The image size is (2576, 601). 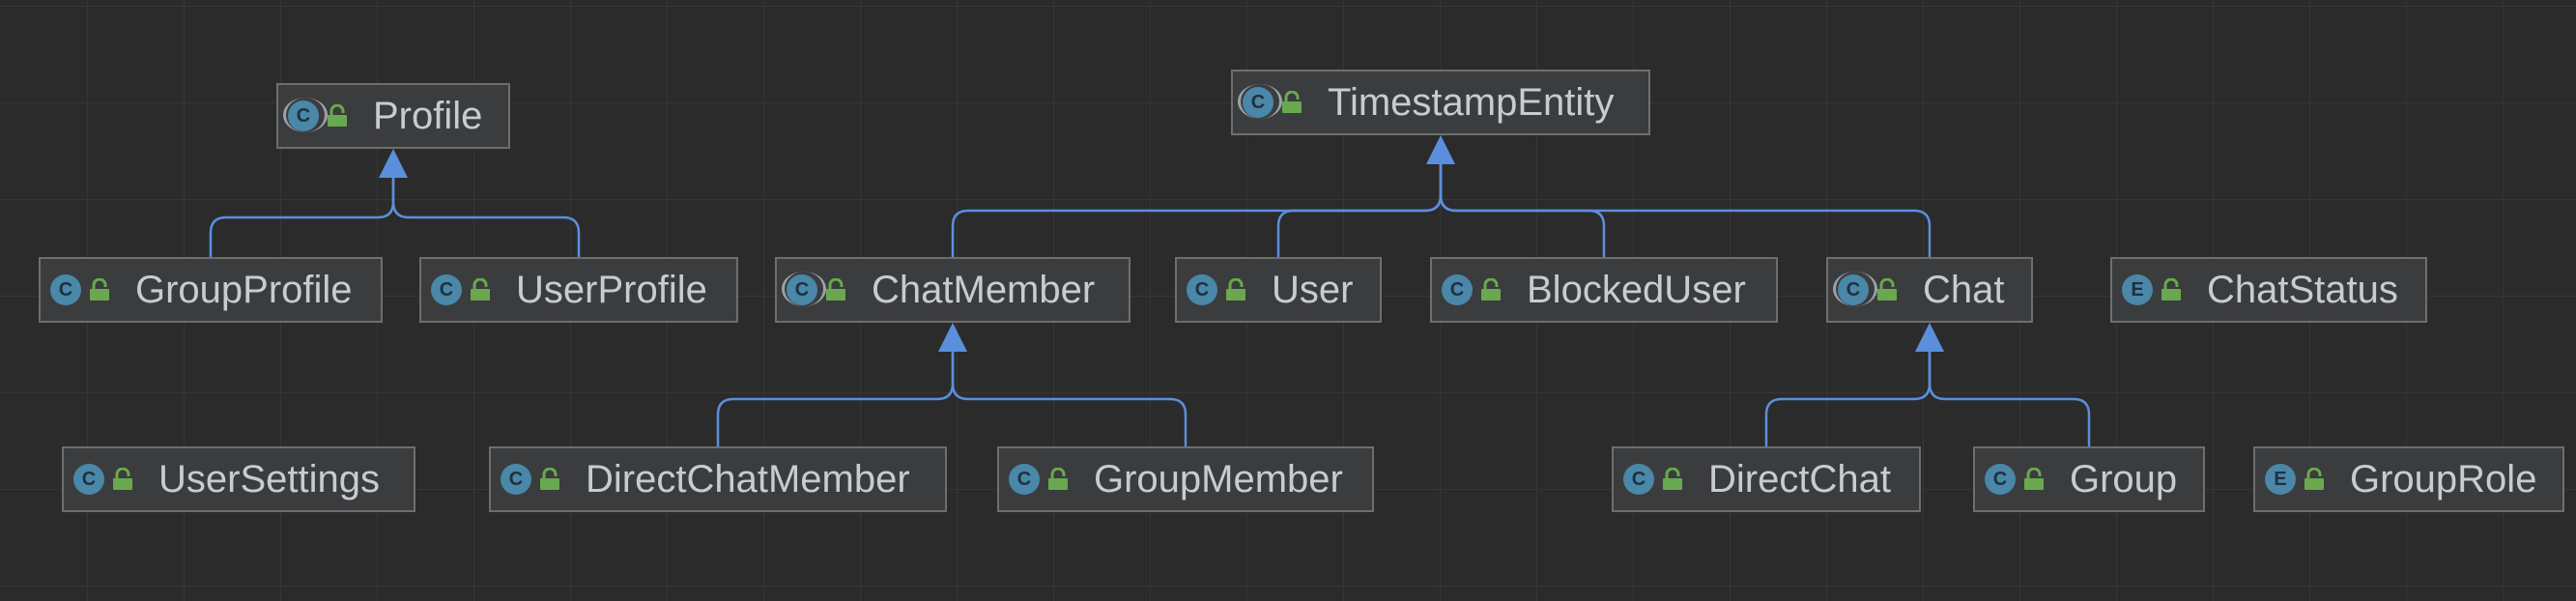 I want to click on node-label: GroupProfile, so click(x=244, y=289).